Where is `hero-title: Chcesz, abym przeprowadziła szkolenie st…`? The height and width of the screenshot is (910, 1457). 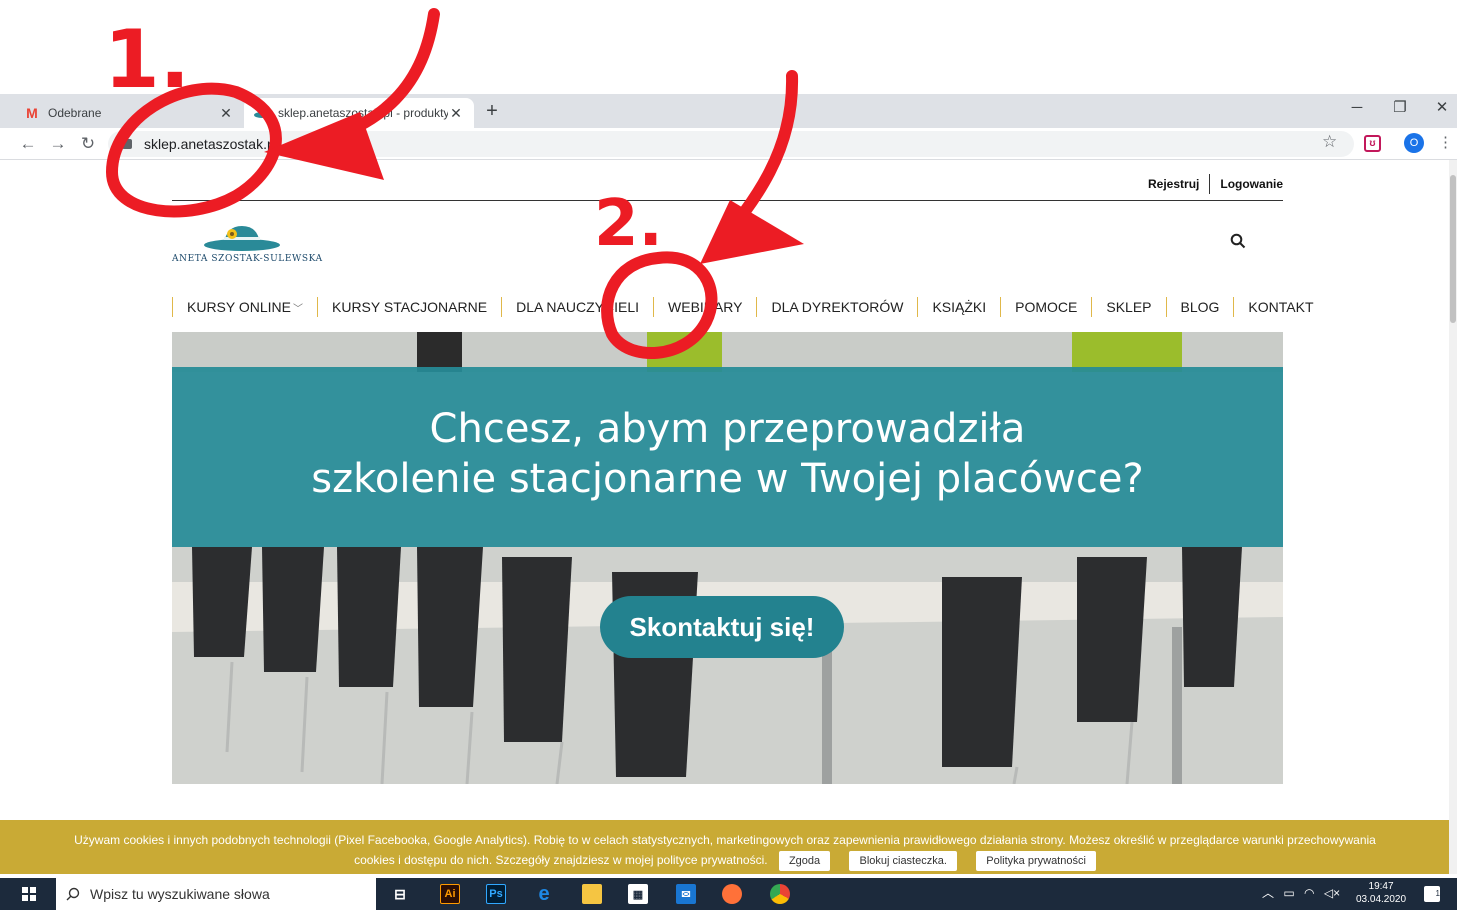 hero-title: Chcesz, abym przeprowadziła szkolenie st… is located at coordinates (727, 454).